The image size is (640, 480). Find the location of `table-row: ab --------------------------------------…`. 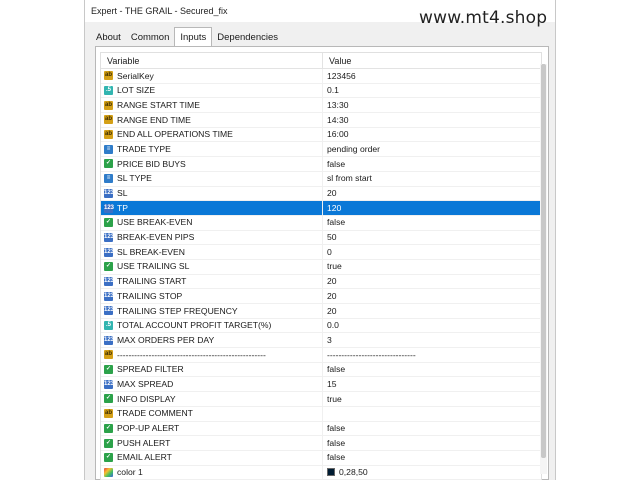

table-row: ab --------------------------------------… is located at coordinates (321, 355).